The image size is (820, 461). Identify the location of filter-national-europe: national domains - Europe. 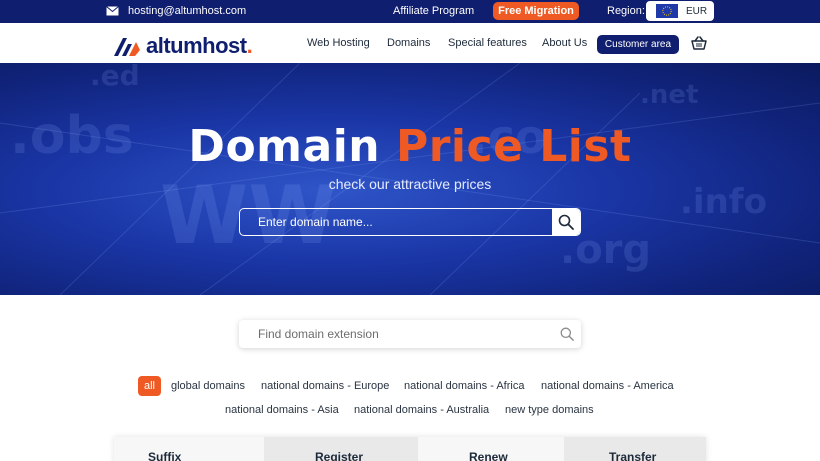
(325, 386).